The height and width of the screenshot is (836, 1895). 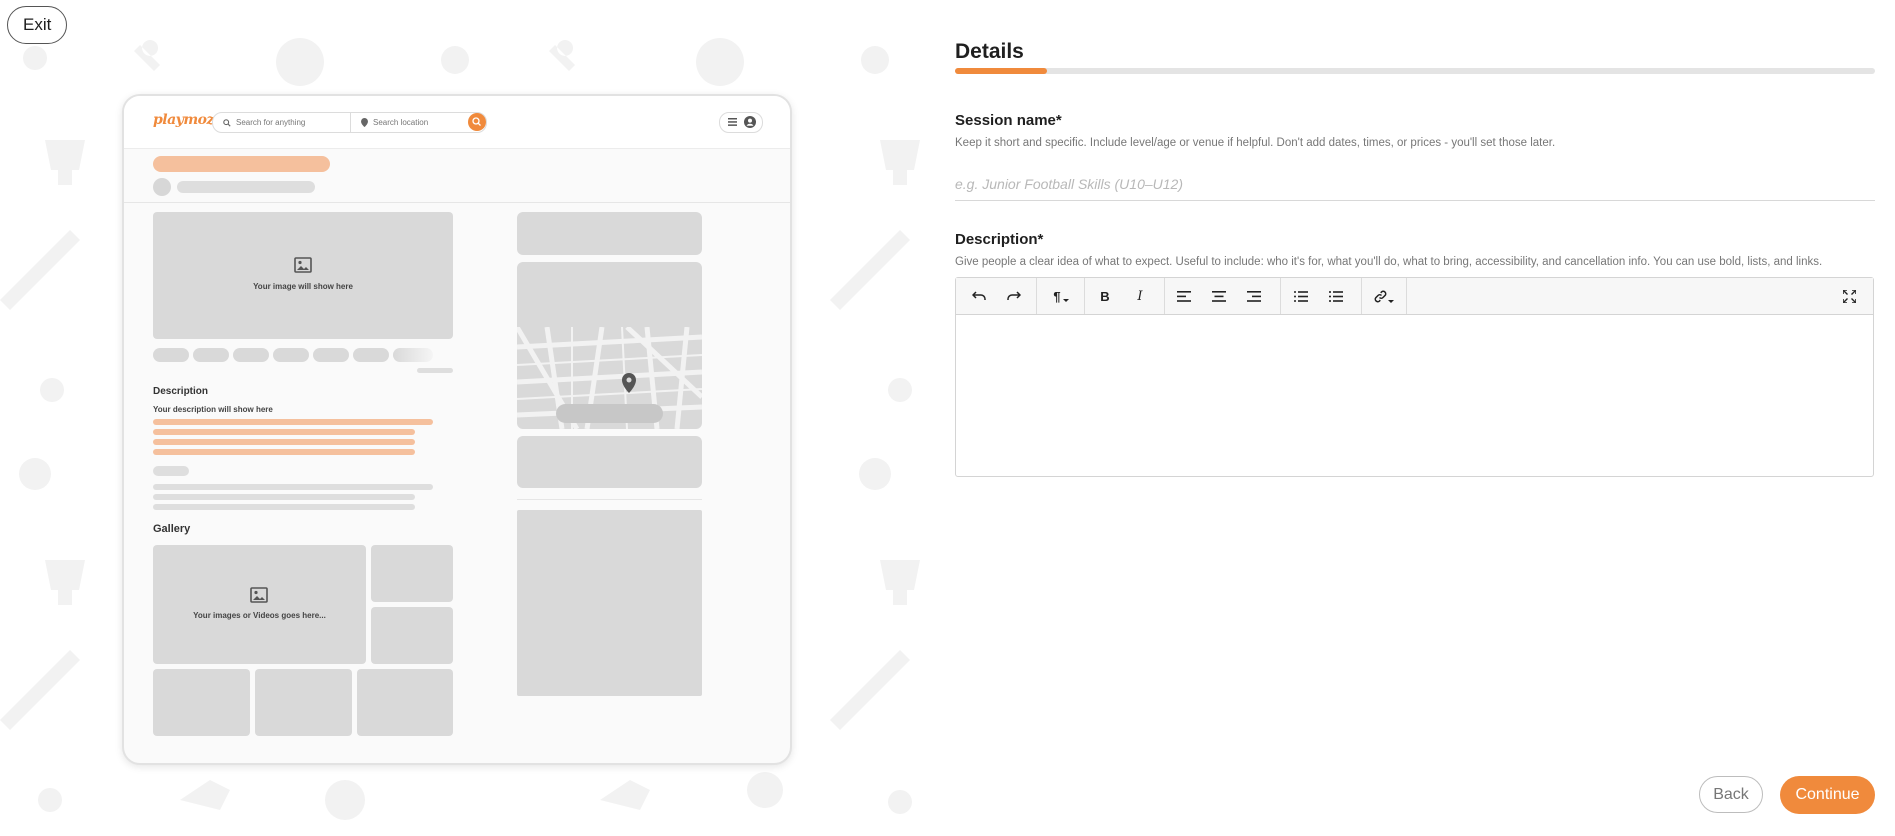 I want to click on search-icon, so click(x=476, y=121).